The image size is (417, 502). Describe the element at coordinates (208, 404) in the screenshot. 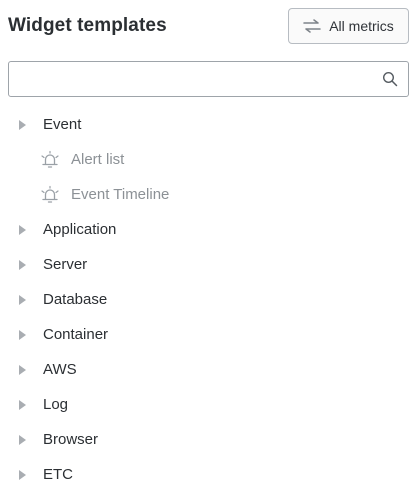

I see `tree-item-log: Log` at that location.